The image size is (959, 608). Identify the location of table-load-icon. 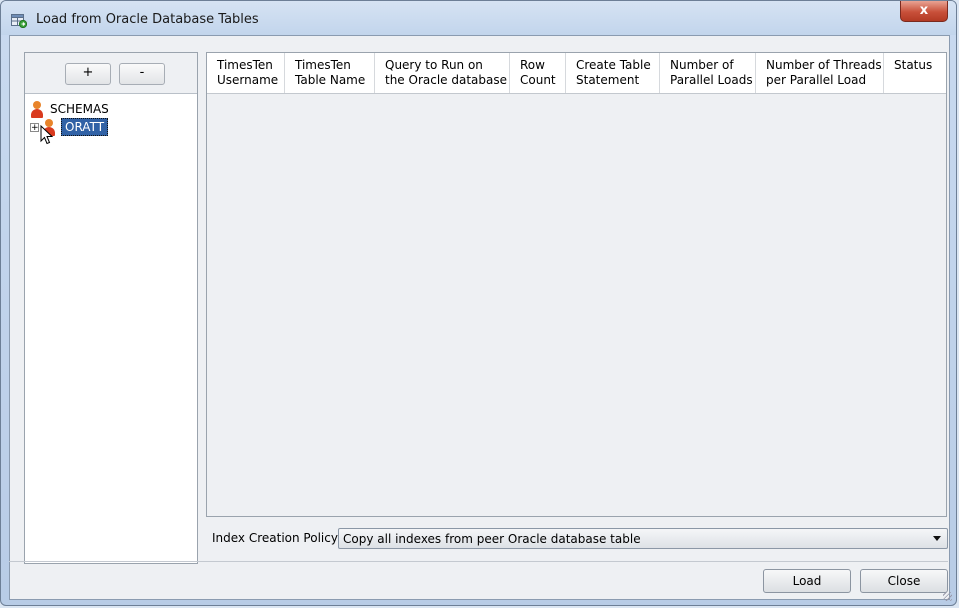
(19, 21).